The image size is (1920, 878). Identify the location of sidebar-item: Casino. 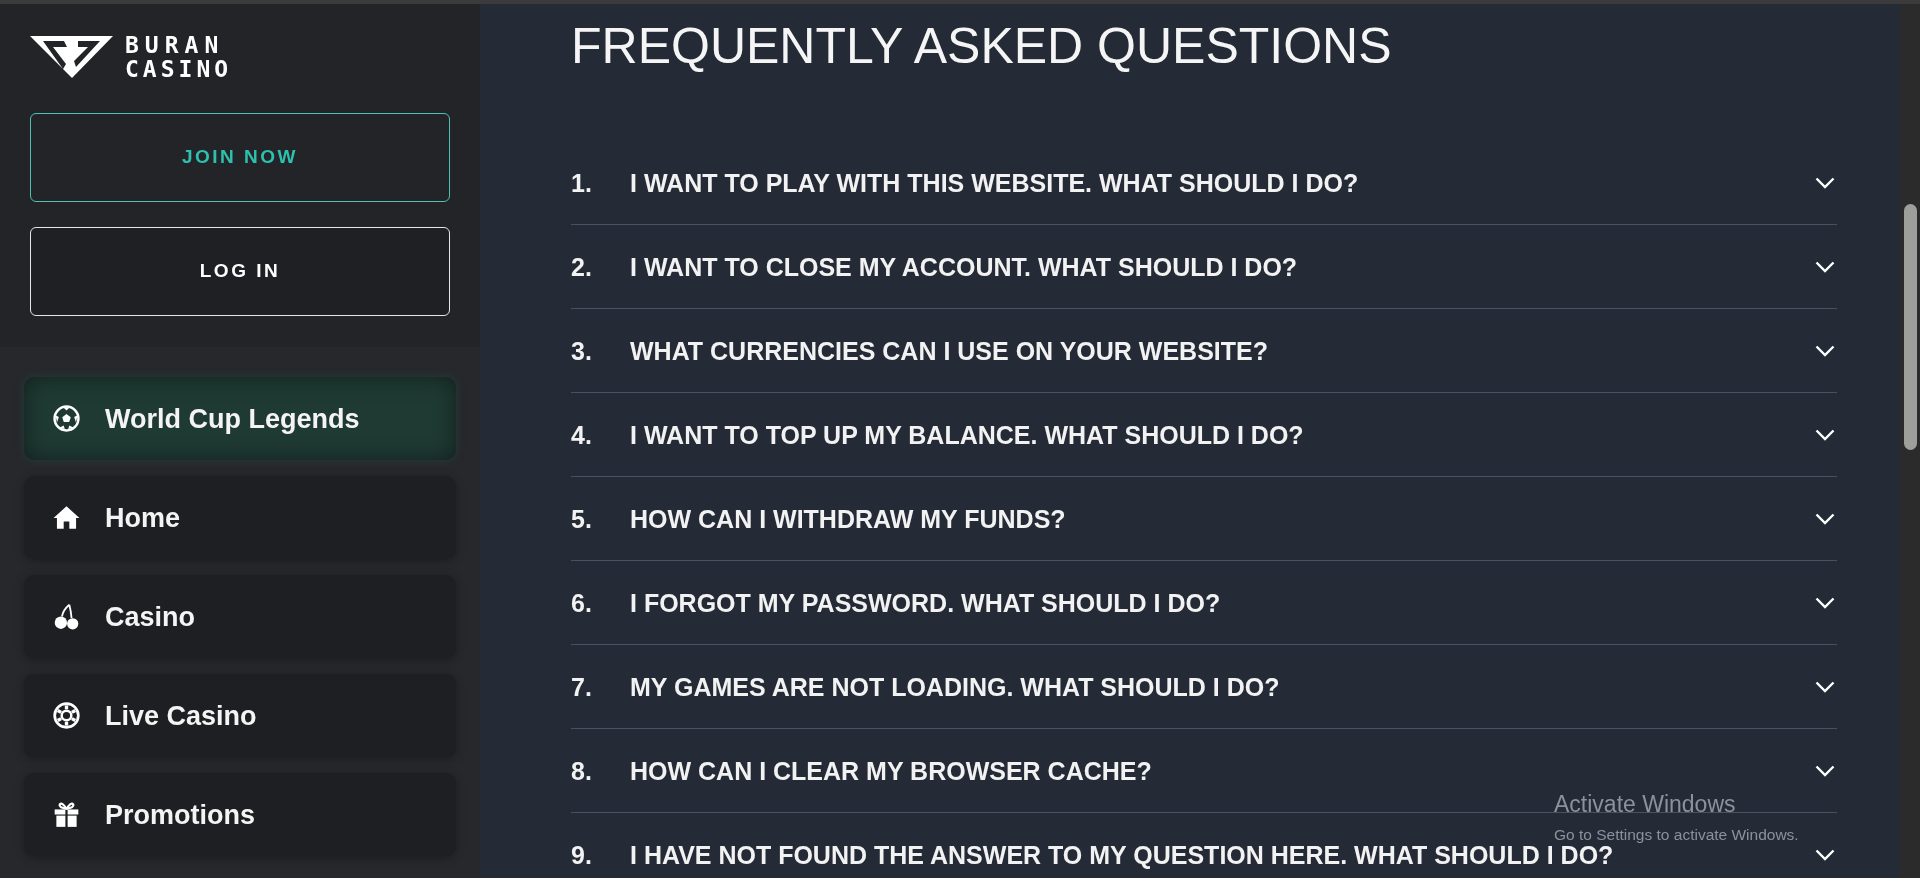
(240, 616).